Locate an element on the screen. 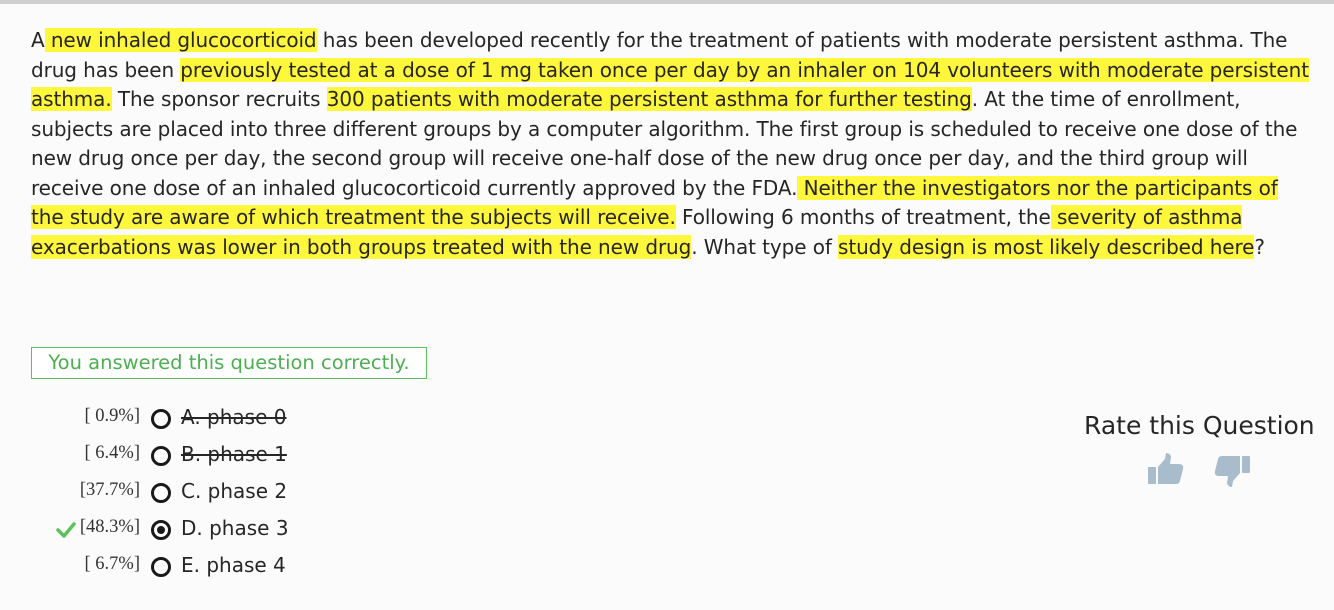 The height and width of the screenshot is (610, 1334). radio-dot is located at coordinates (161, 530).